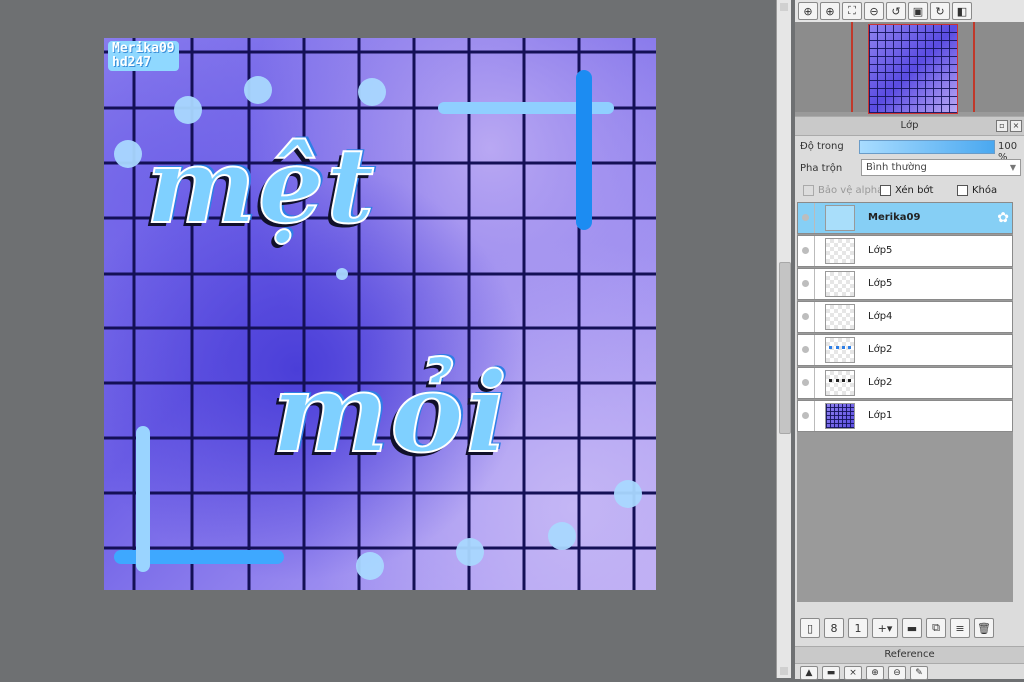 Image resolution: width=1024 pixels, height=682 pixels. What do you see at coordinates (822, 146) in the screenshot?
I see `opacity-label: Độ trong` at bounding box center [822, 146].